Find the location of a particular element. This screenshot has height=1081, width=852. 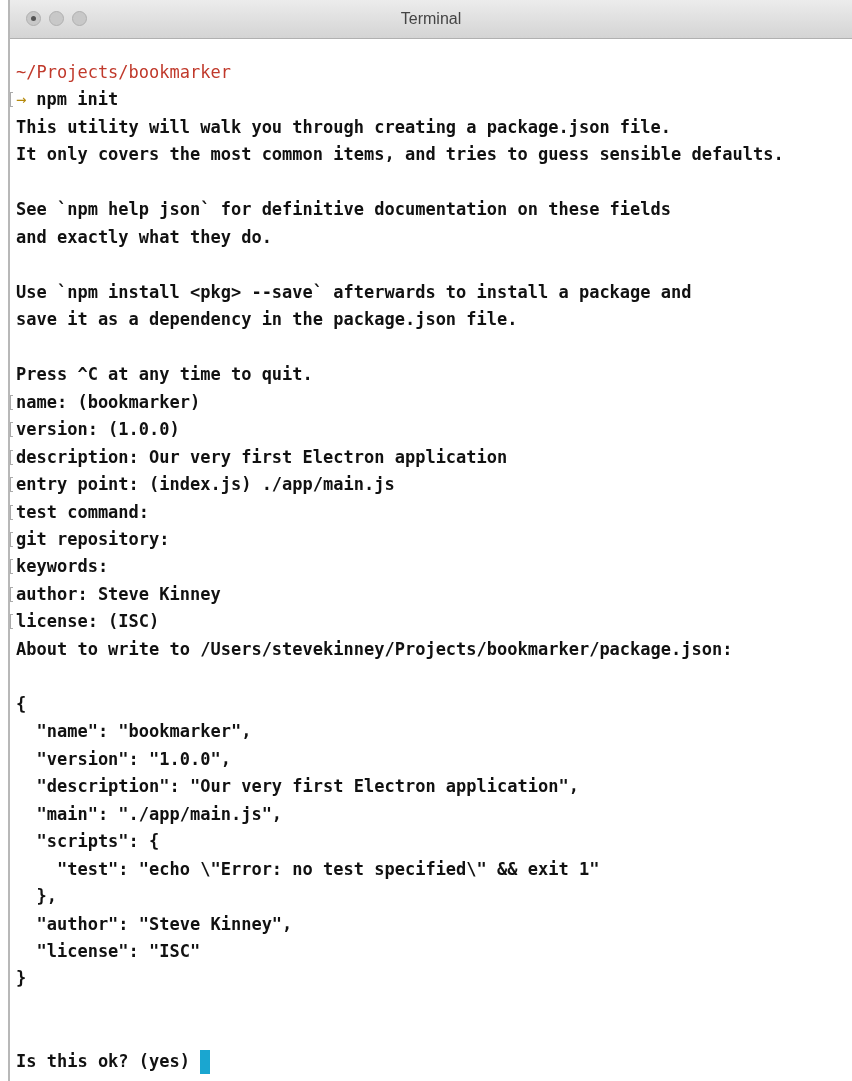

output-text: author: Steve Kinney is located at coordinates (118, 594).